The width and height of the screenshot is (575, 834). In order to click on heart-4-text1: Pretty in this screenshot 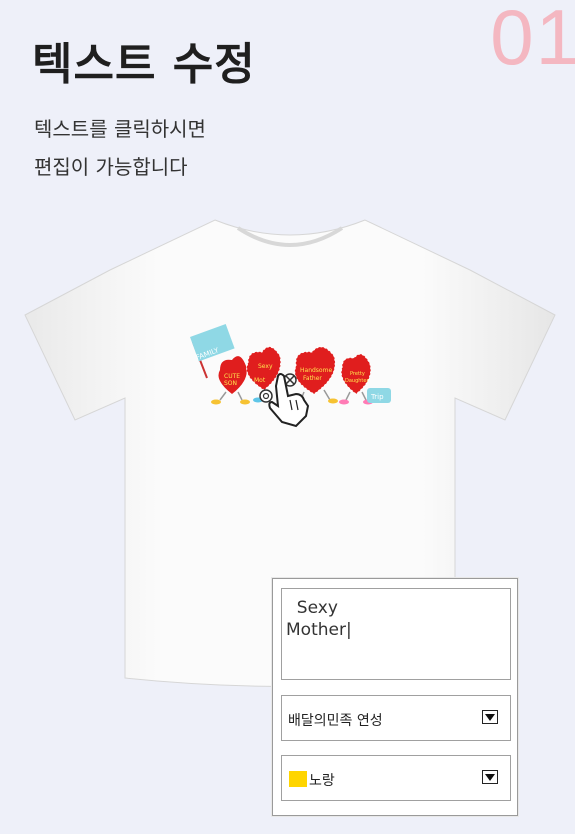, I will do `click(357, 374)`.